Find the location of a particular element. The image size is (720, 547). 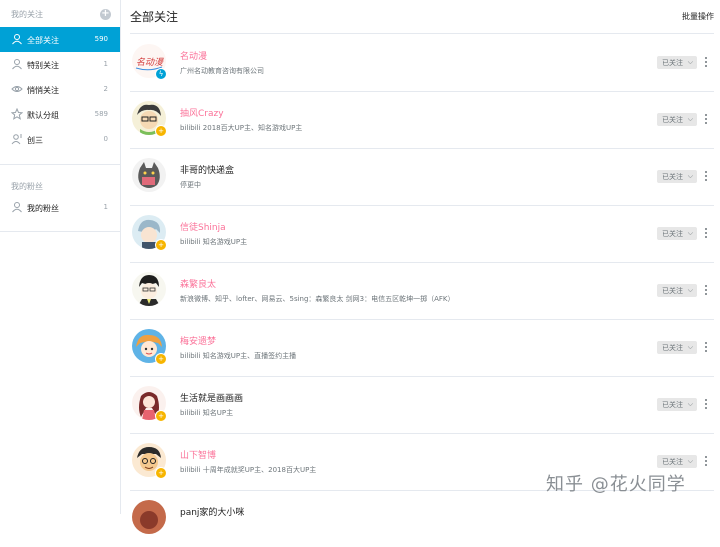

sidebar-item-all-follows: 全部关注 590 is located at coordinates (60, 39).